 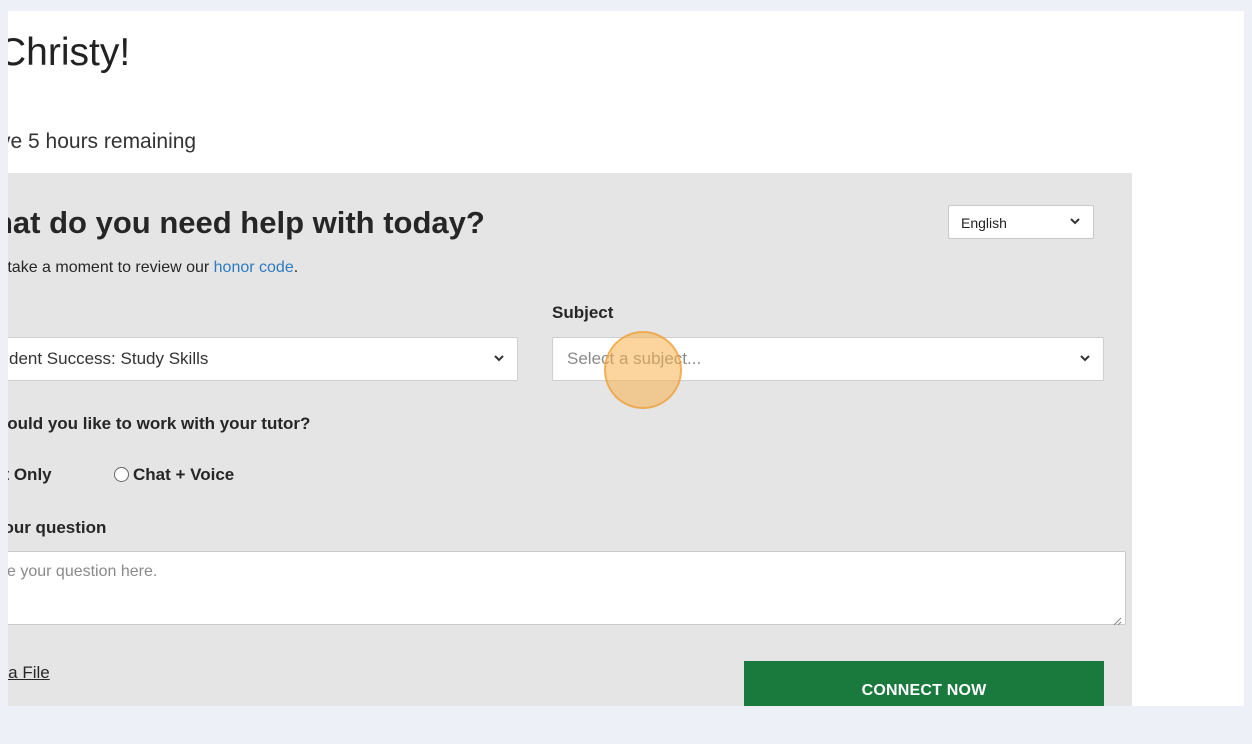 What do you see at coordinates (567, 588) in the screenshot?
I see `question-textarea: e your question here.` at bounding box center [567, 588].